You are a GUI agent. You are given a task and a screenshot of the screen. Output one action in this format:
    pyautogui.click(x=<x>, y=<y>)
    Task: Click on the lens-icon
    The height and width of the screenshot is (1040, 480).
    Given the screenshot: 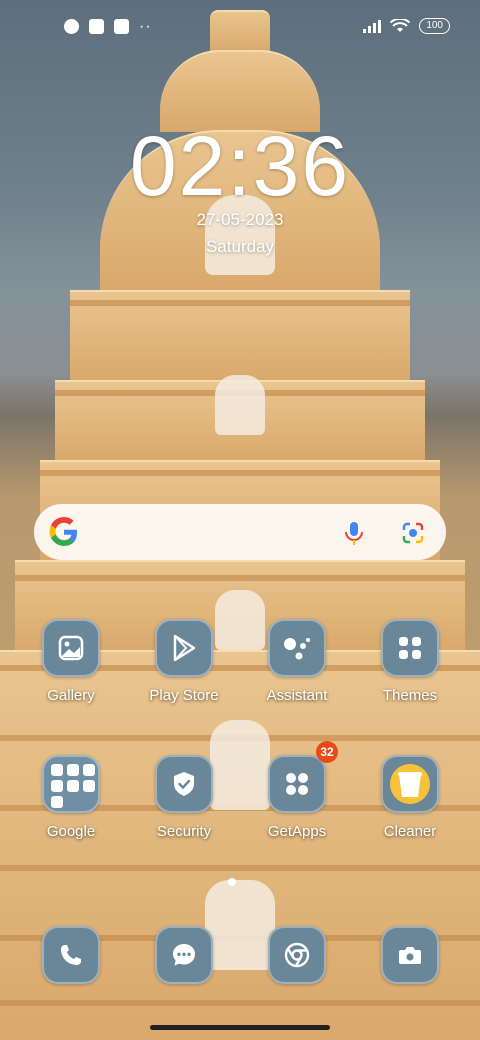 What is the action you would take?
    pyautogui.click(x=413, y=533)
    